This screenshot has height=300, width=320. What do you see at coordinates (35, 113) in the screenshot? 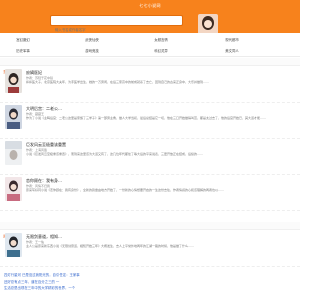
I see `book-author: 作者：藏藏王` at bounding box center [35, 113].